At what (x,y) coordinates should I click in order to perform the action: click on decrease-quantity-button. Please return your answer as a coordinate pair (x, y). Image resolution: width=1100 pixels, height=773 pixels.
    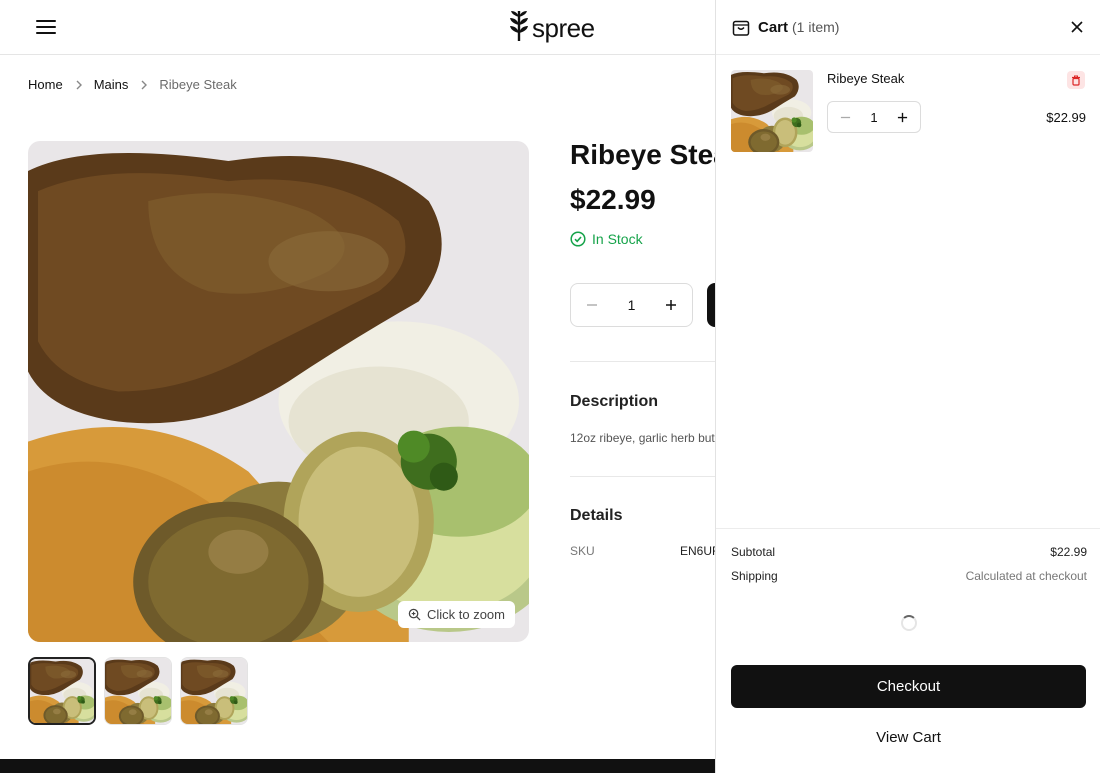
    Looking at the image, I should click on (592, 305).